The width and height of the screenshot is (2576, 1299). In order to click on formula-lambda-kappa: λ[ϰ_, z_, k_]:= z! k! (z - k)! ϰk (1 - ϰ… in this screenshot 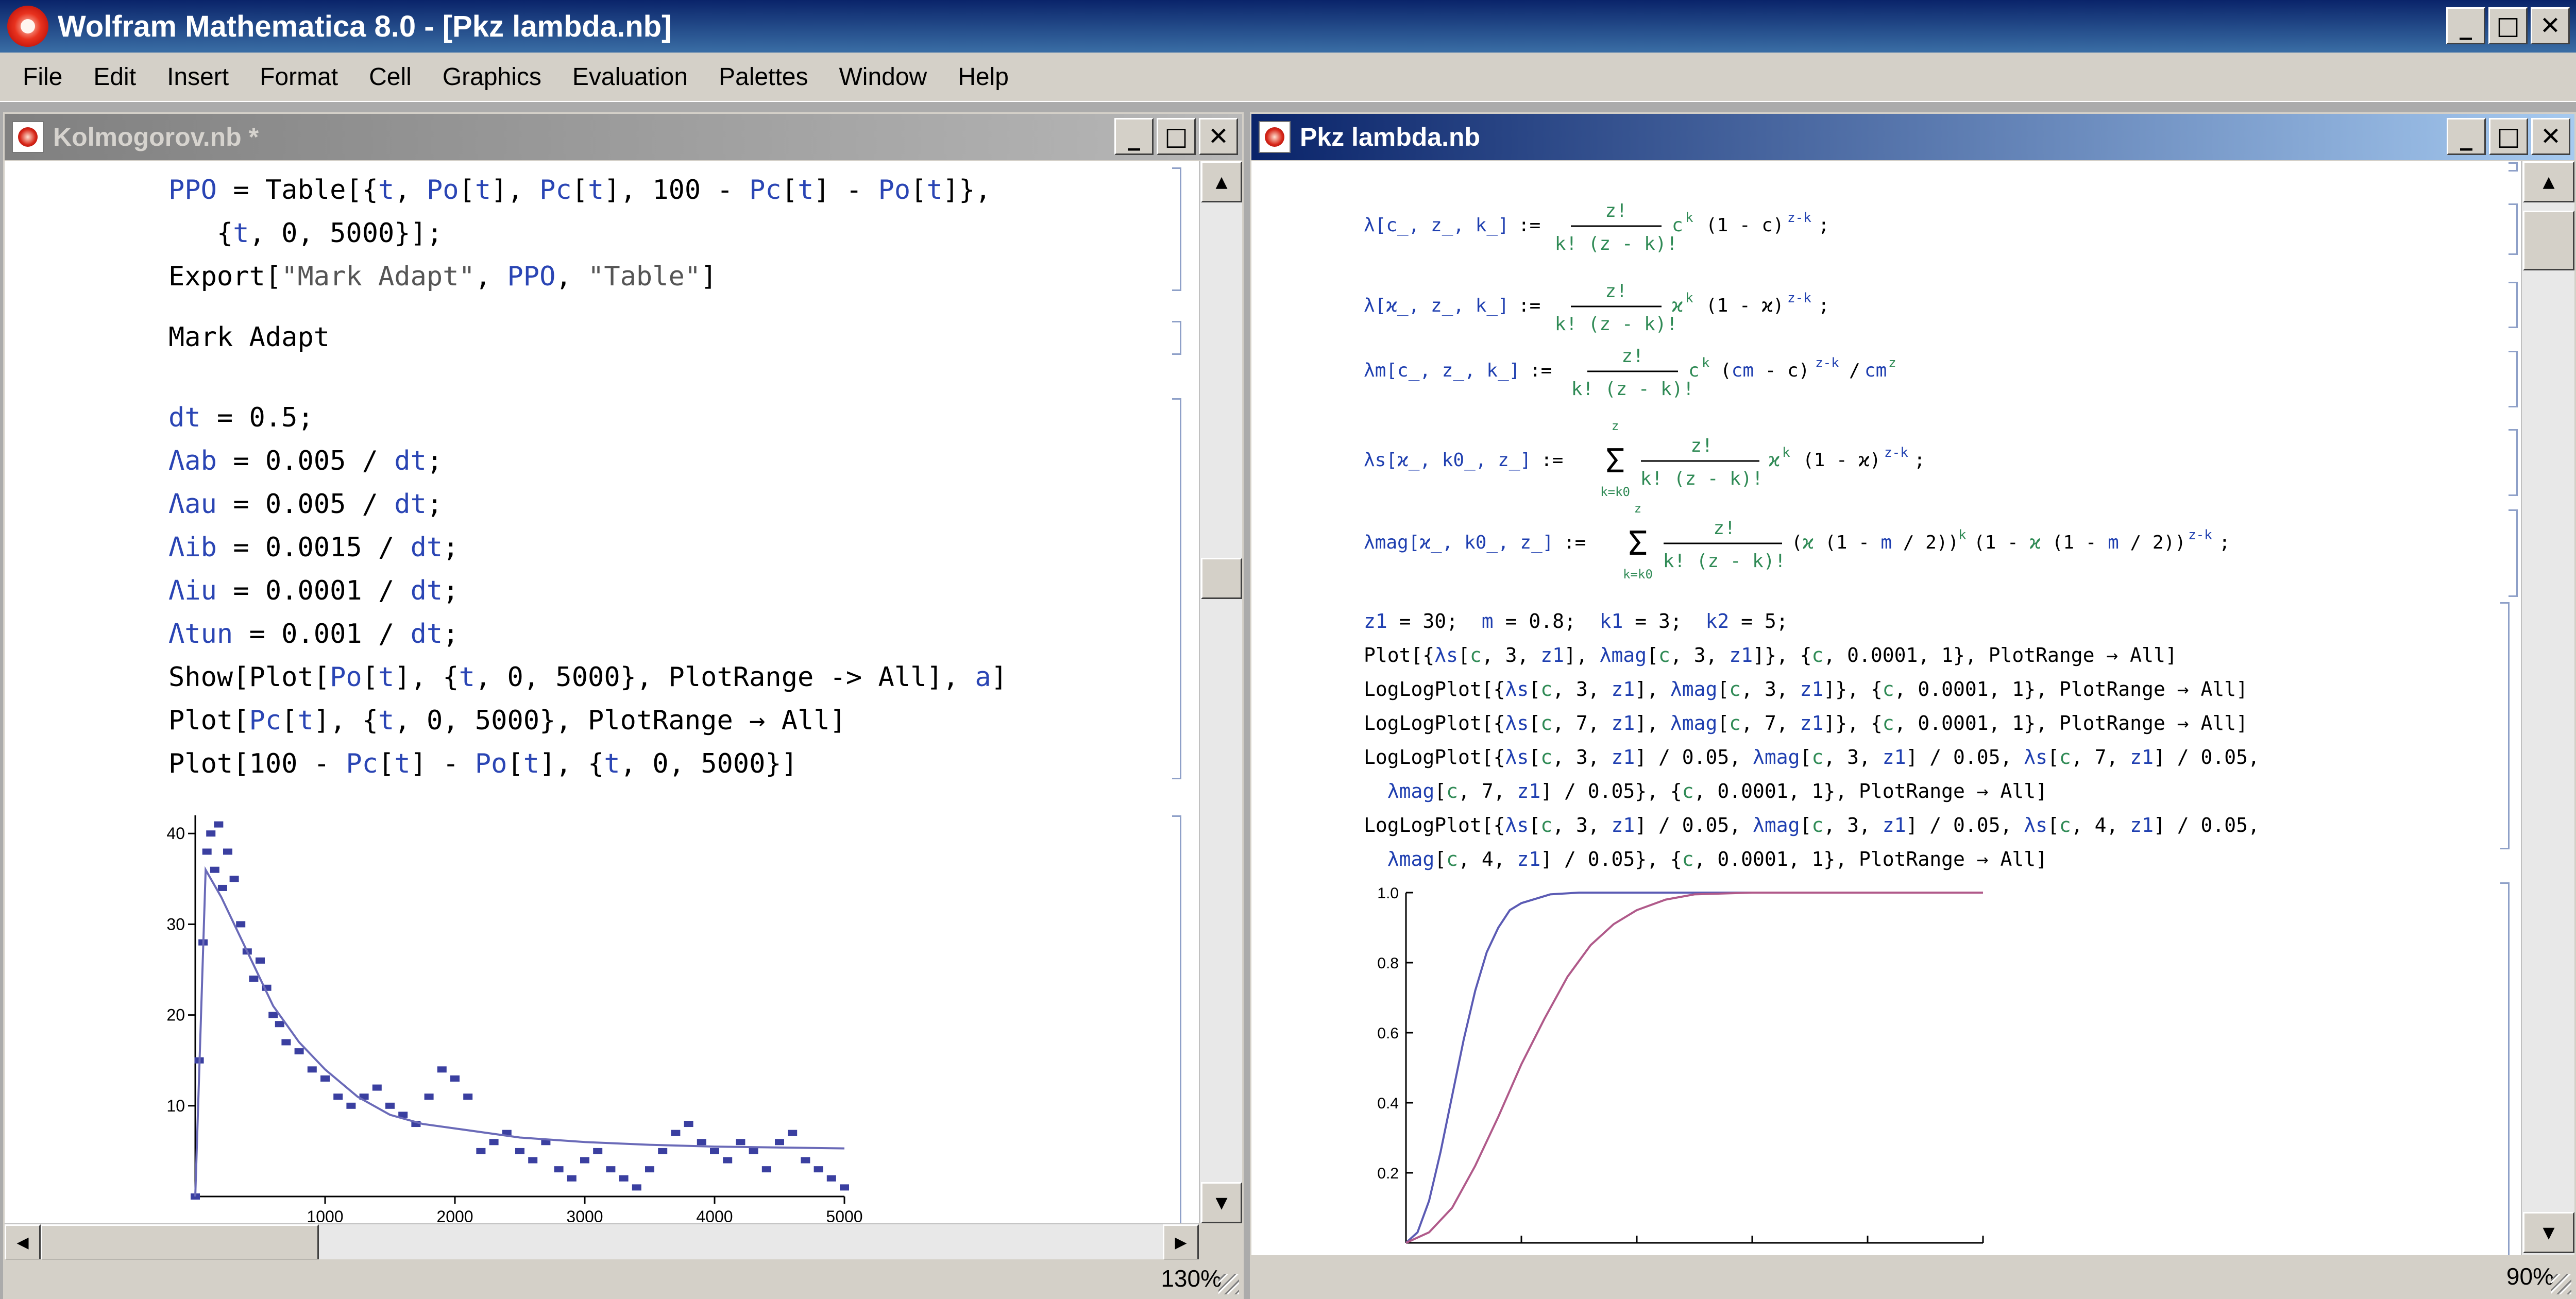, I will do `click(1596, 308)`.